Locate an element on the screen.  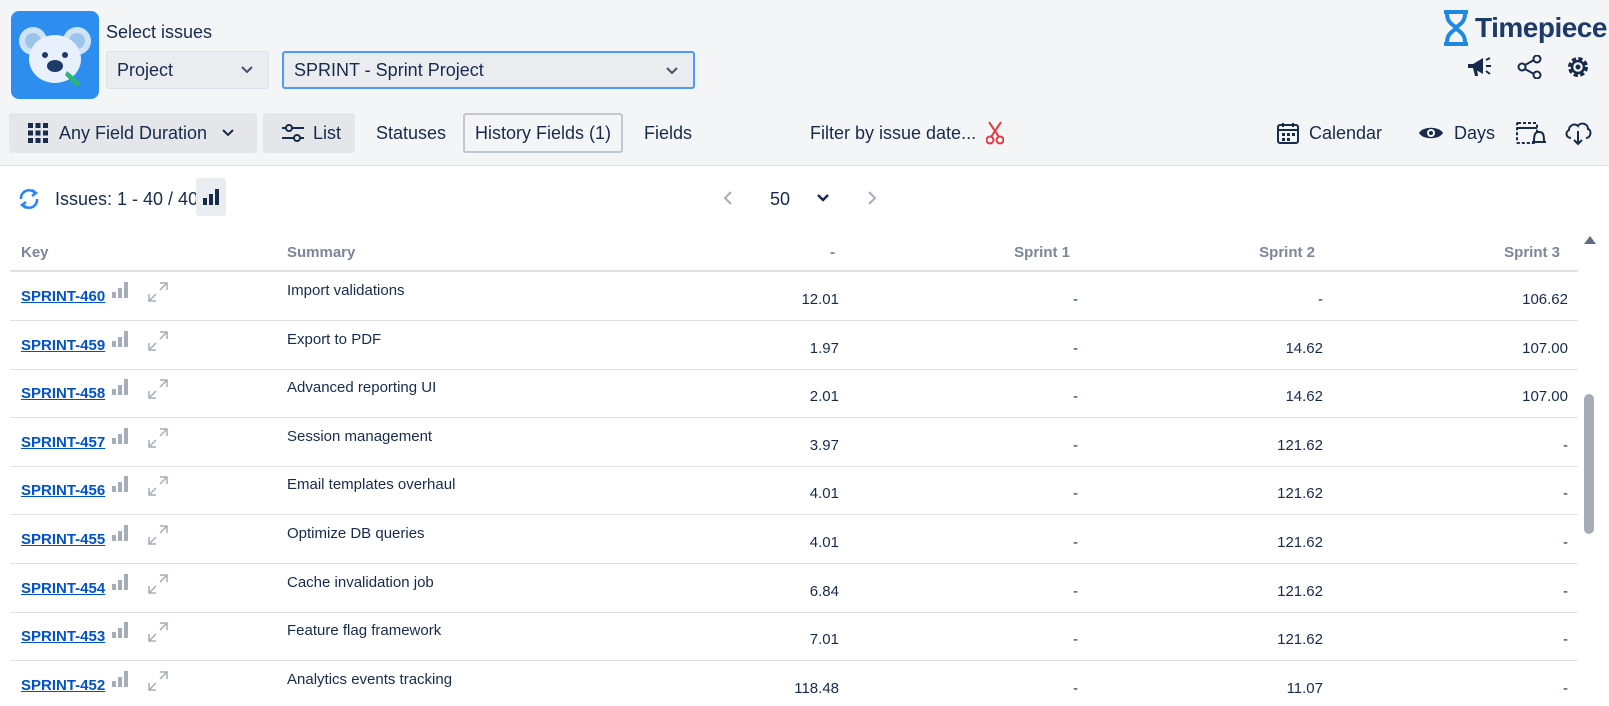
issue-key-link: SPRINT-457 is located at coordinates (63, 442).